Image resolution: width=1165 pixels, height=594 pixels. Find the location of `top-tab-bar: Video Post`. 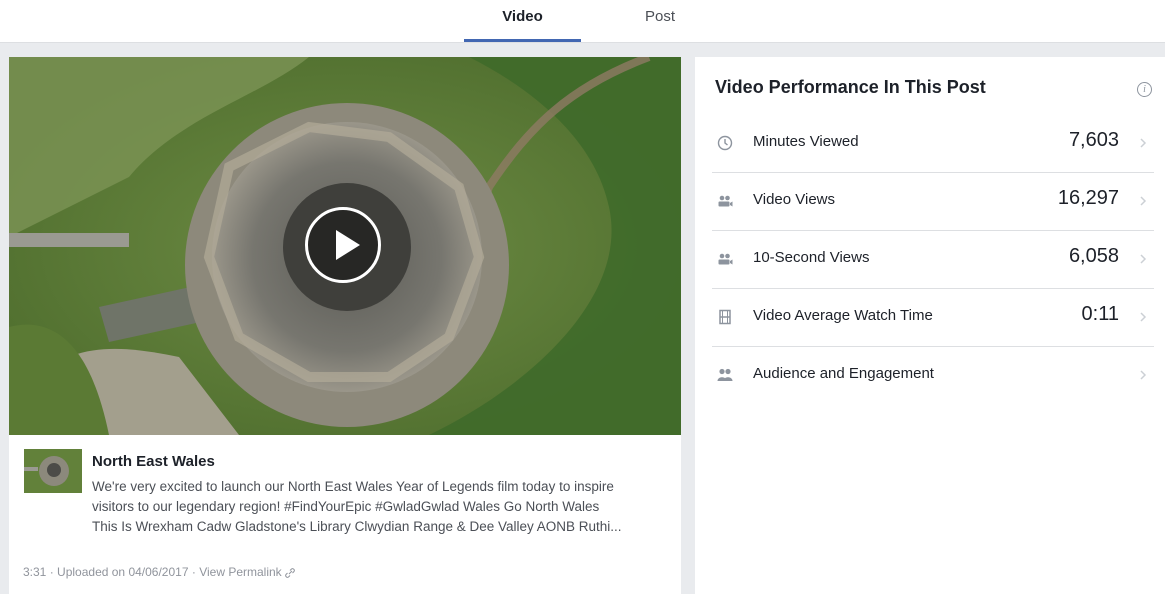

top-tab-bar: Video Post is located at coordinates (582, 21).